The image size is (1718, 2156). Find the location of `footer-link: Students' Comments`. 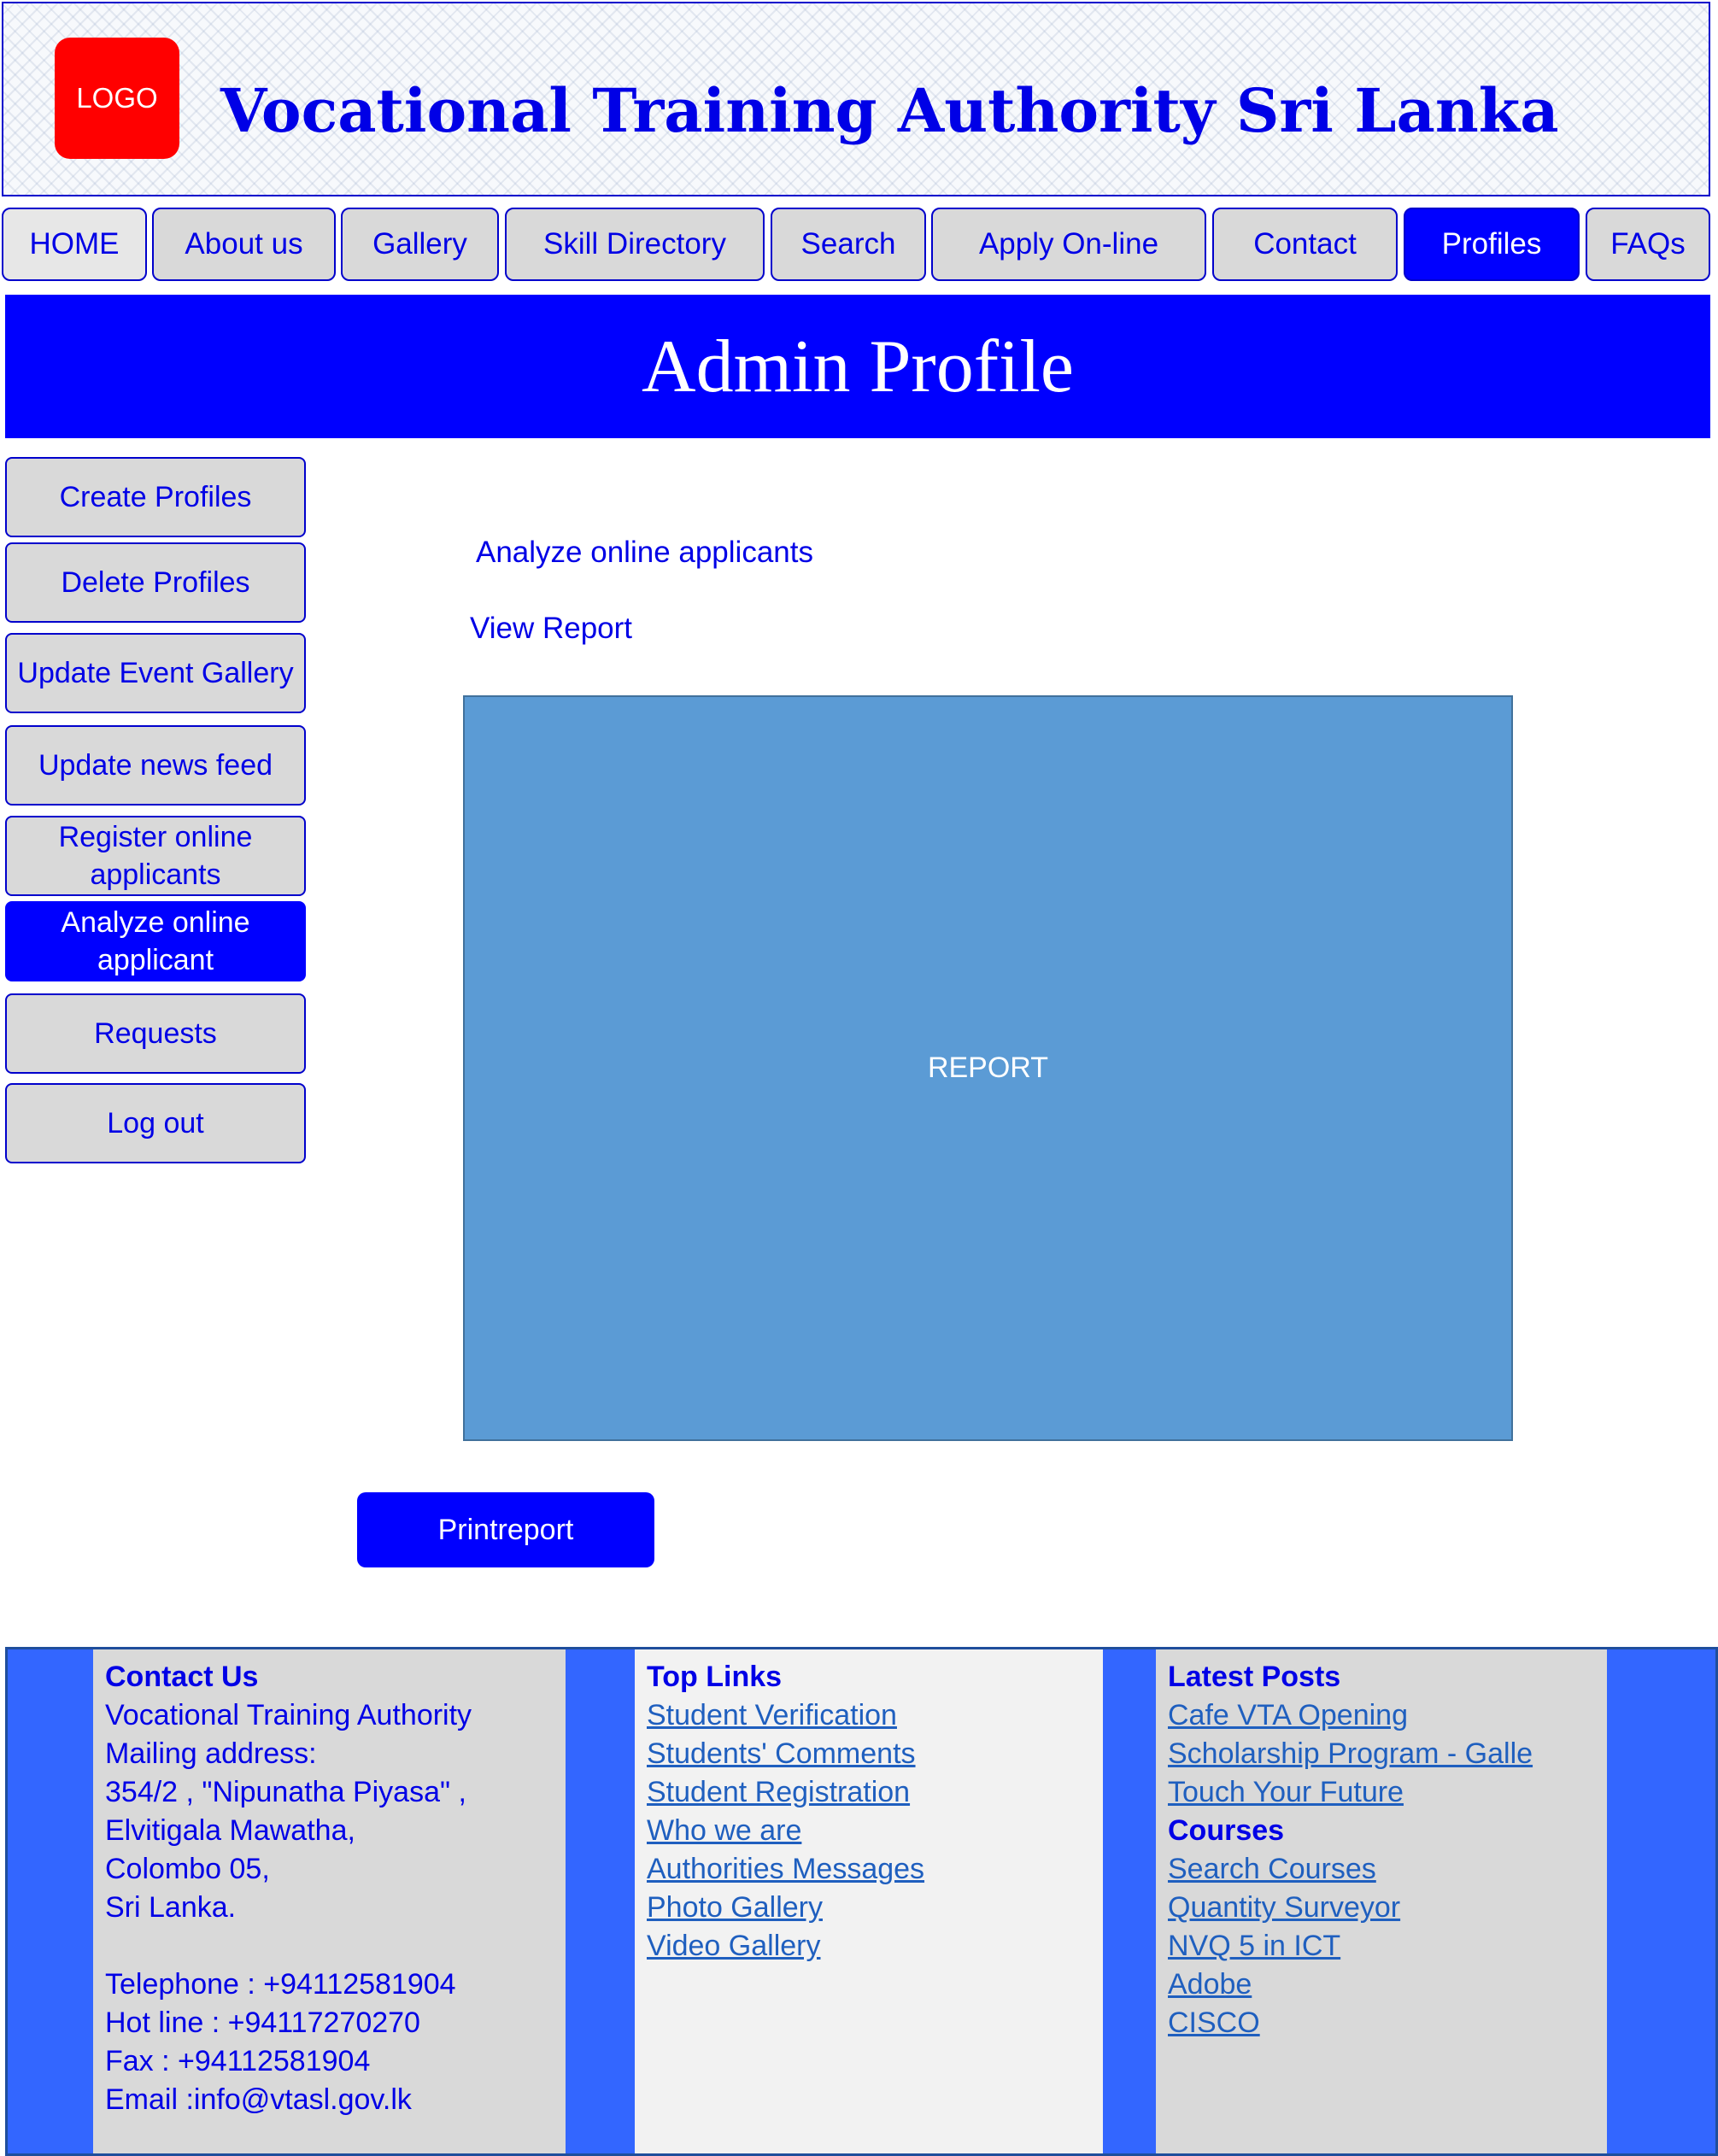

footer-link: Students' Comments is located at coordinates (869, 1754).